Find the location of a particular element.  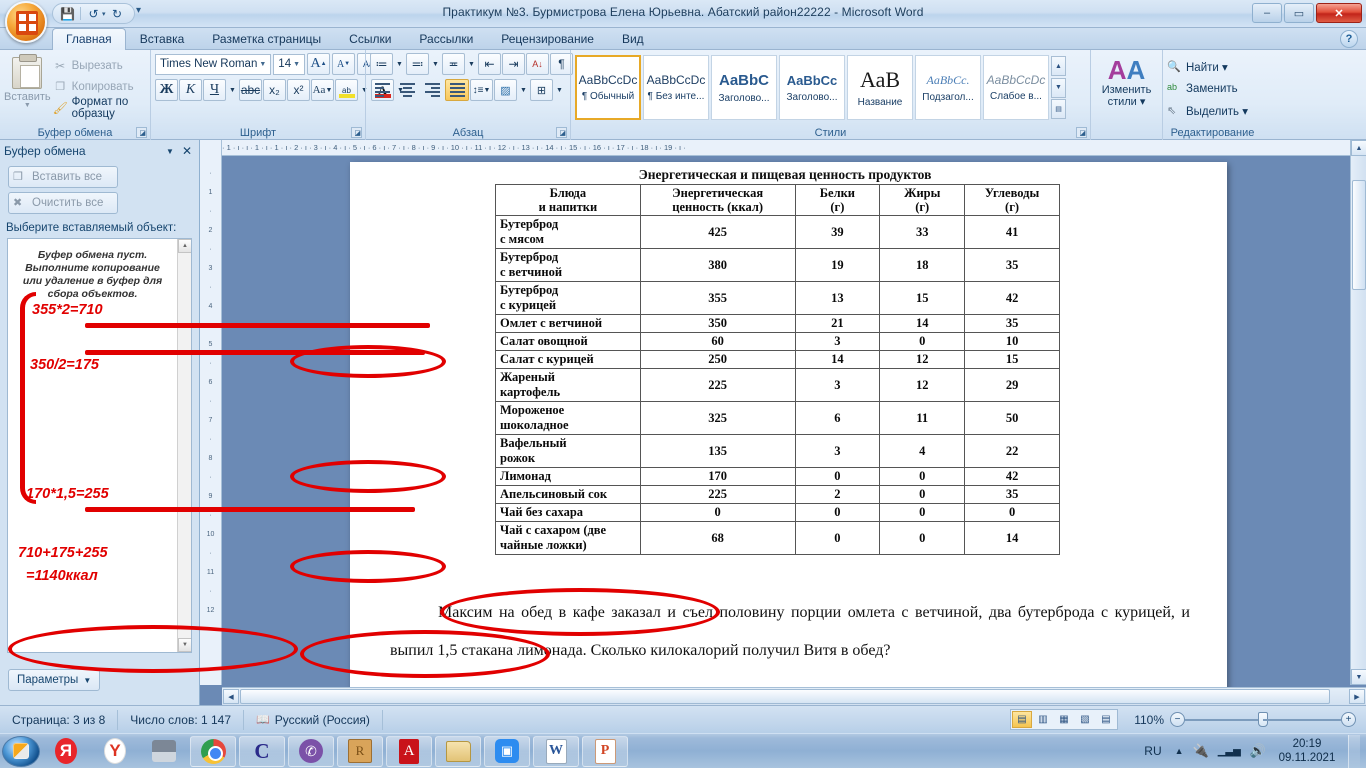

task-pane-close-icon: ✕ is located at coordinates (187, 151).